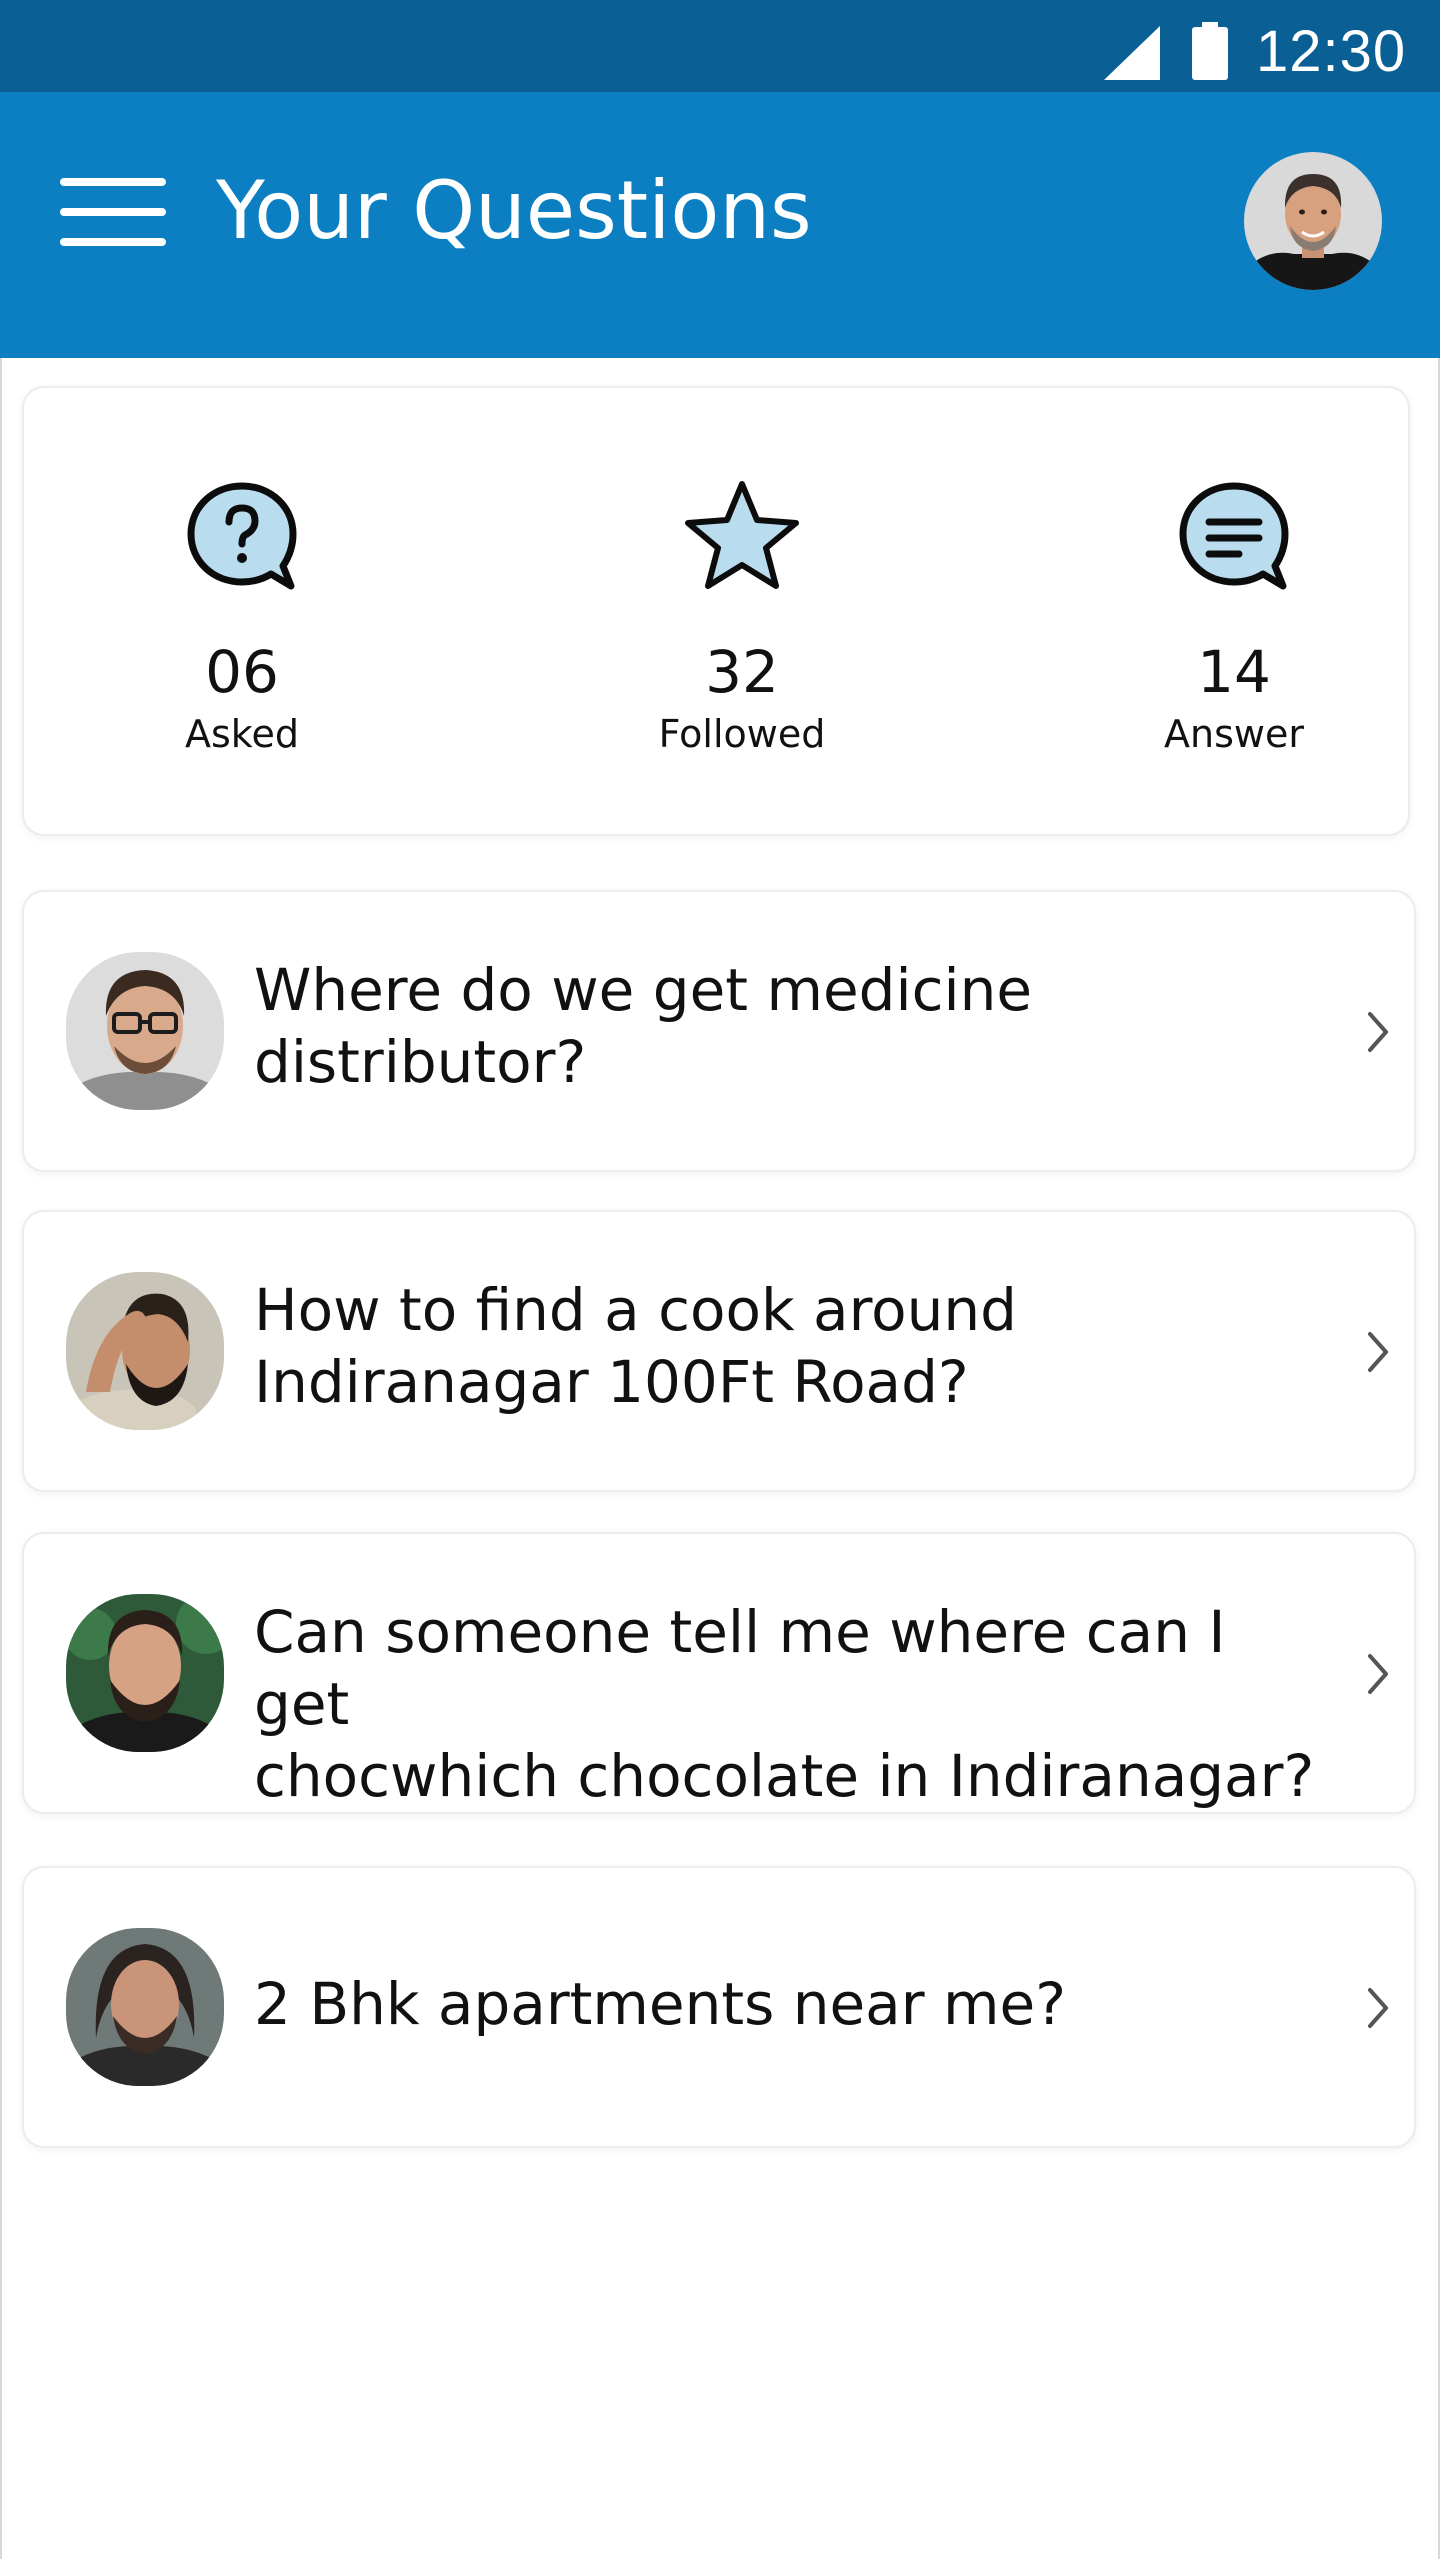  Describe the element at coordinates (242, 536) in the screenshot. I see `question-bubble-icon` at that location.